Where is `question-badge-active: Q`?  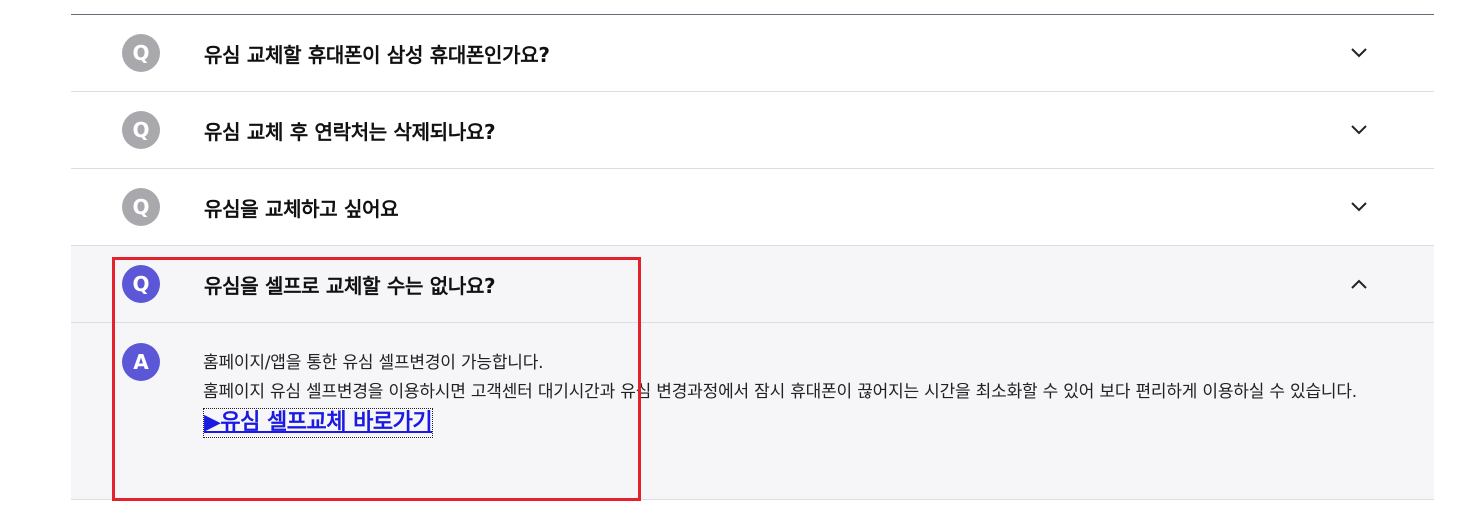 question-badge-active: Q is located at coordinates (141, 284).